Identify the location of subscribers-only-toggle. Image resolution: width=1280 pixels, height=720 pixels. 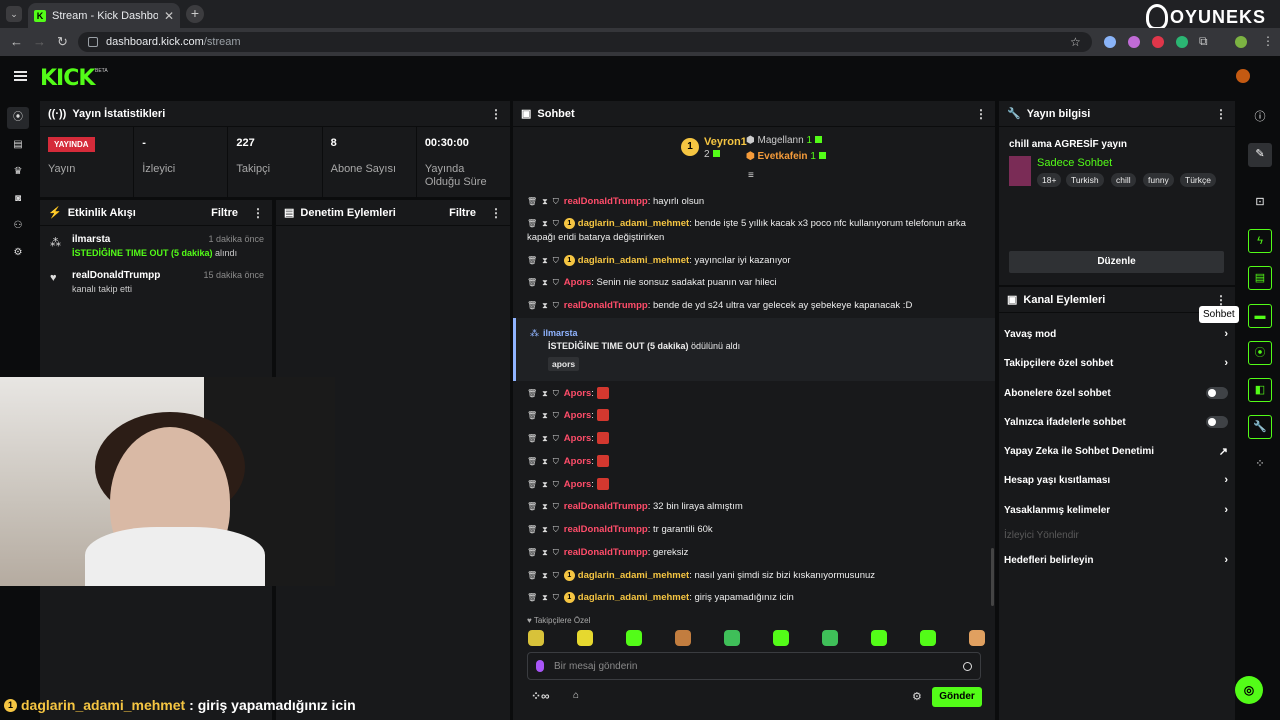
(1217, 393).